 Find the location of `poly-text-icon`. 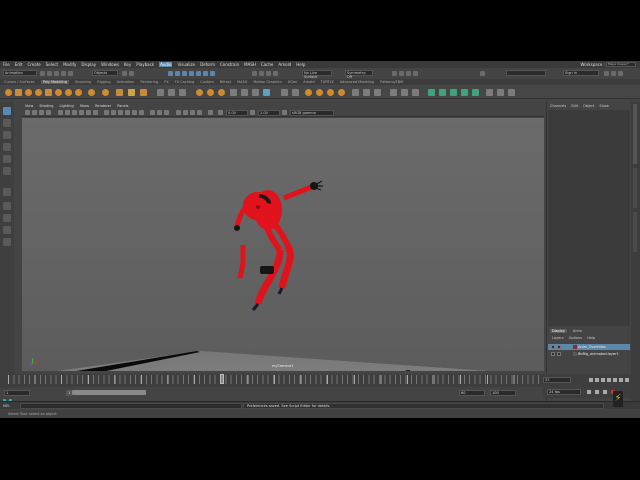

poly-text-icon is located at coordinates (131, 92).